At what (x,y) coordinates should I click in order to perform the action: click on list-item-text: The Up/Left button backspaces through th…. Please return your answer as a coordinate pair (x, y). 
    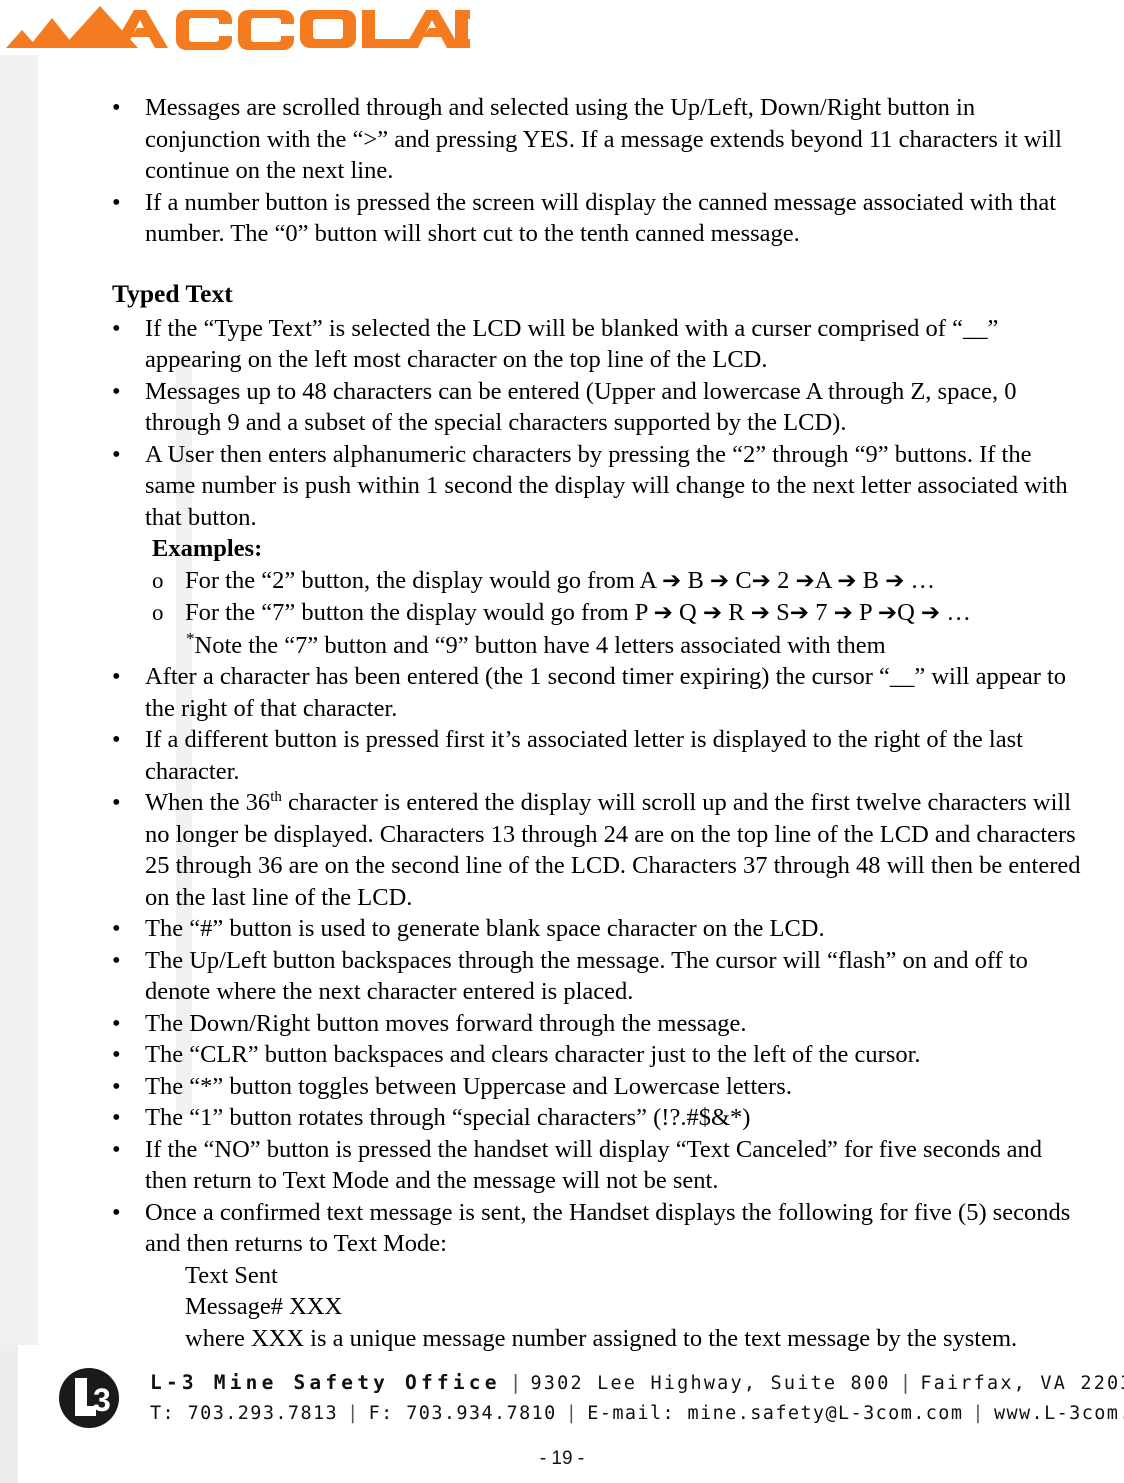
    Looking at the image, I should click on (586, 976).